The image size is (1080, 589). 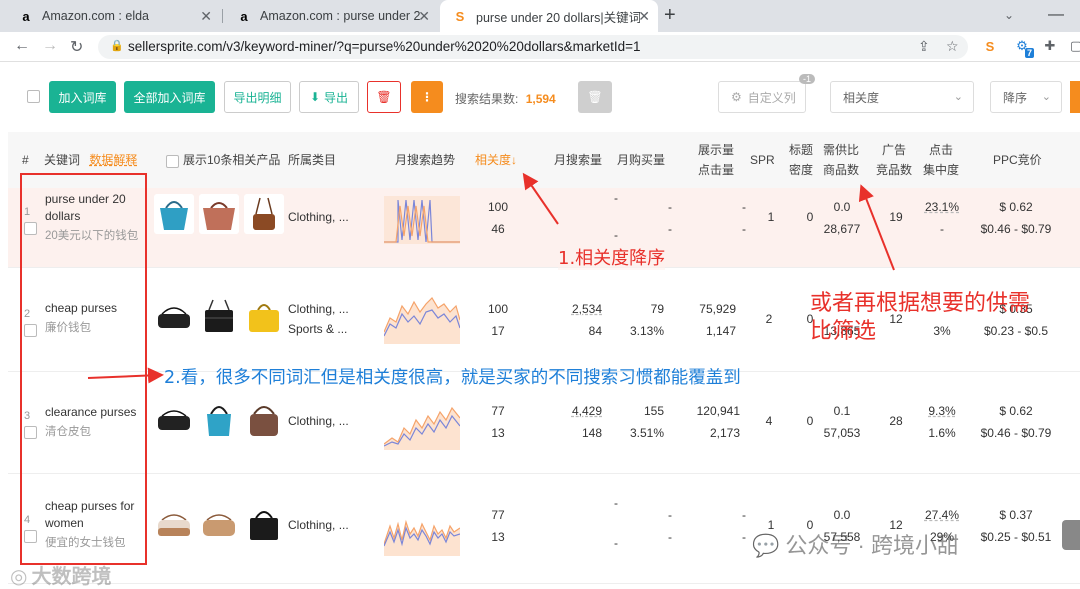 What do you see at coordinates (612, 257) in the screenshot?
I see `annotation-relevance-sort: 1.相关度降序` at bounding box center [612, 257].